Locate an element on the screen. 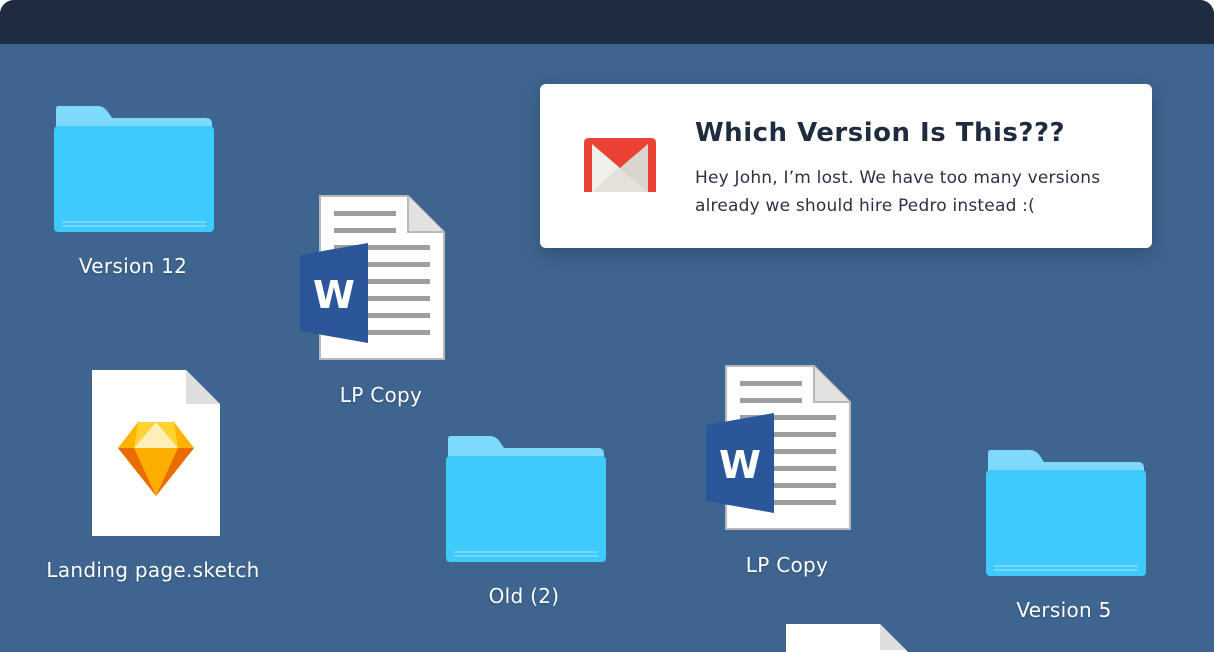 The width and height of the screenshot is (1214, 652). sketch-file-icon is located at coordinates (156, 453).